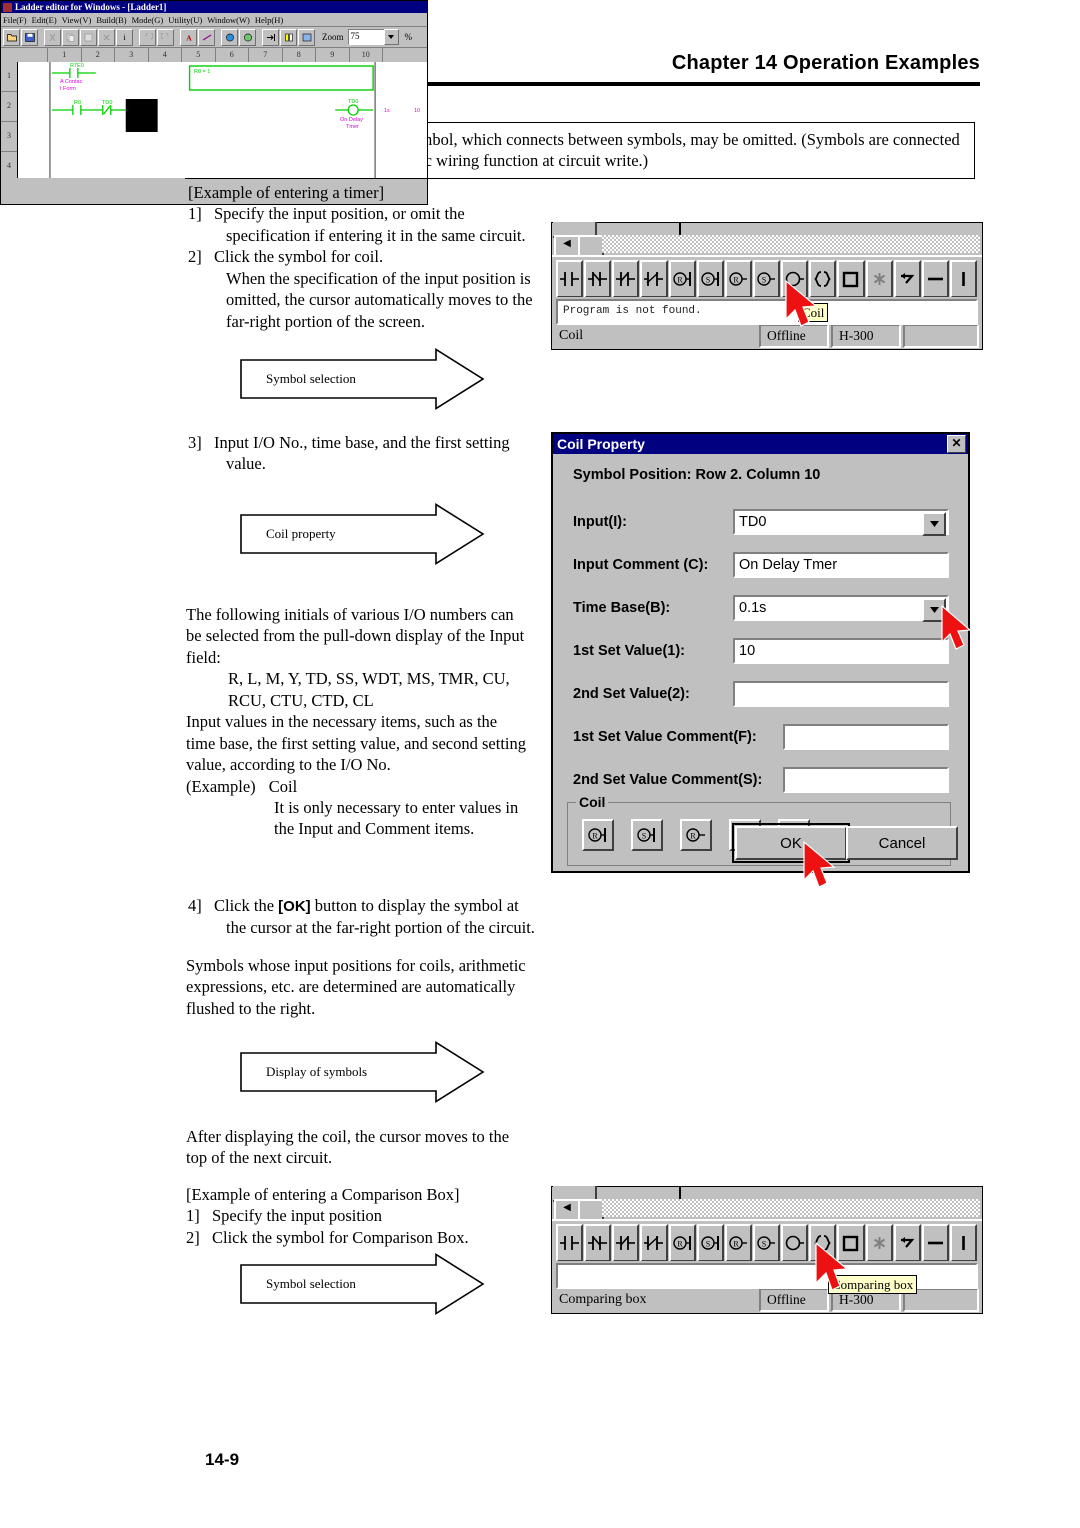 The height and width of the screenshot is (1528, 1080). I want to click on first-set-value-field: 10, so click(841, 651).